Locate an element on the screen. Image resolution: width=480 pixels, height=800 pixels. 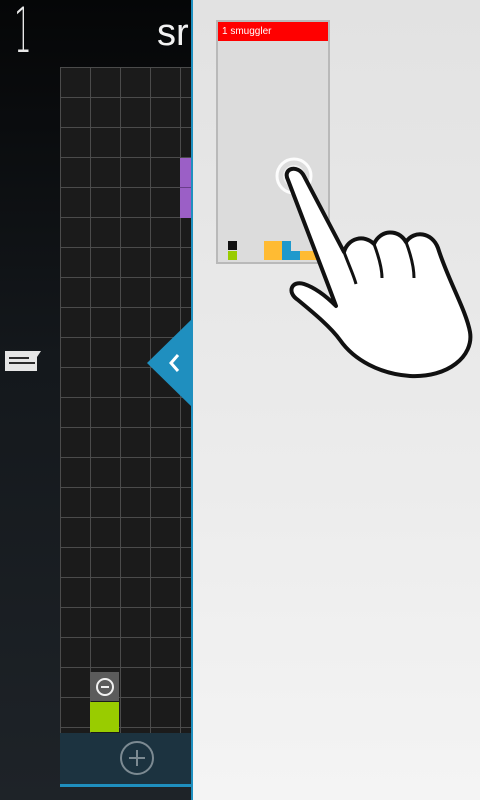
mini-piece-black is located at coordinates (232, 245).